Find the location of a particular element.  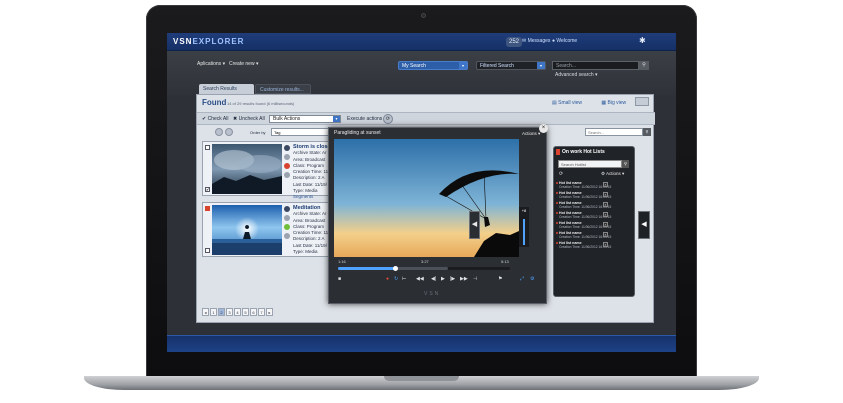

laptop-base is located at coordinates (421, 383).